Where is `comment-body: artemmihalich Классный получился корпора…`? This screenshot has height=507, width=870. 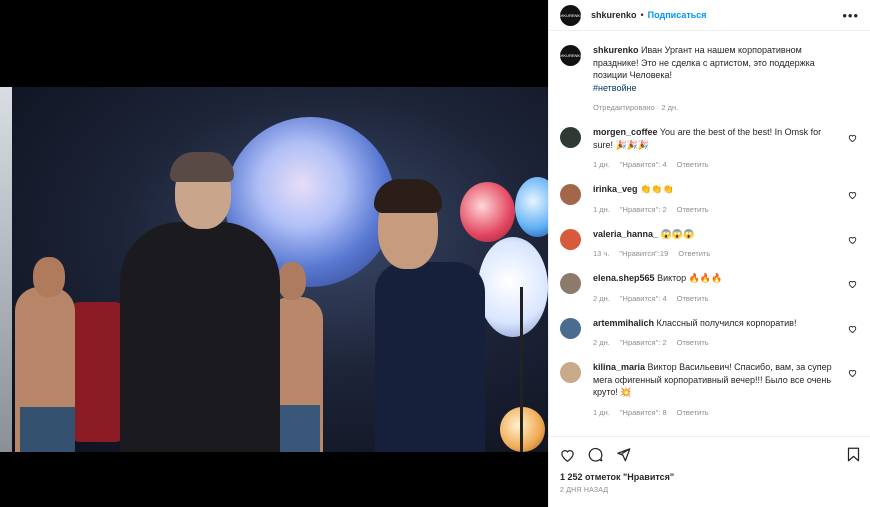 comment-body: artemmihalich Классный получился корпора… is located at coordinates (718, 332).